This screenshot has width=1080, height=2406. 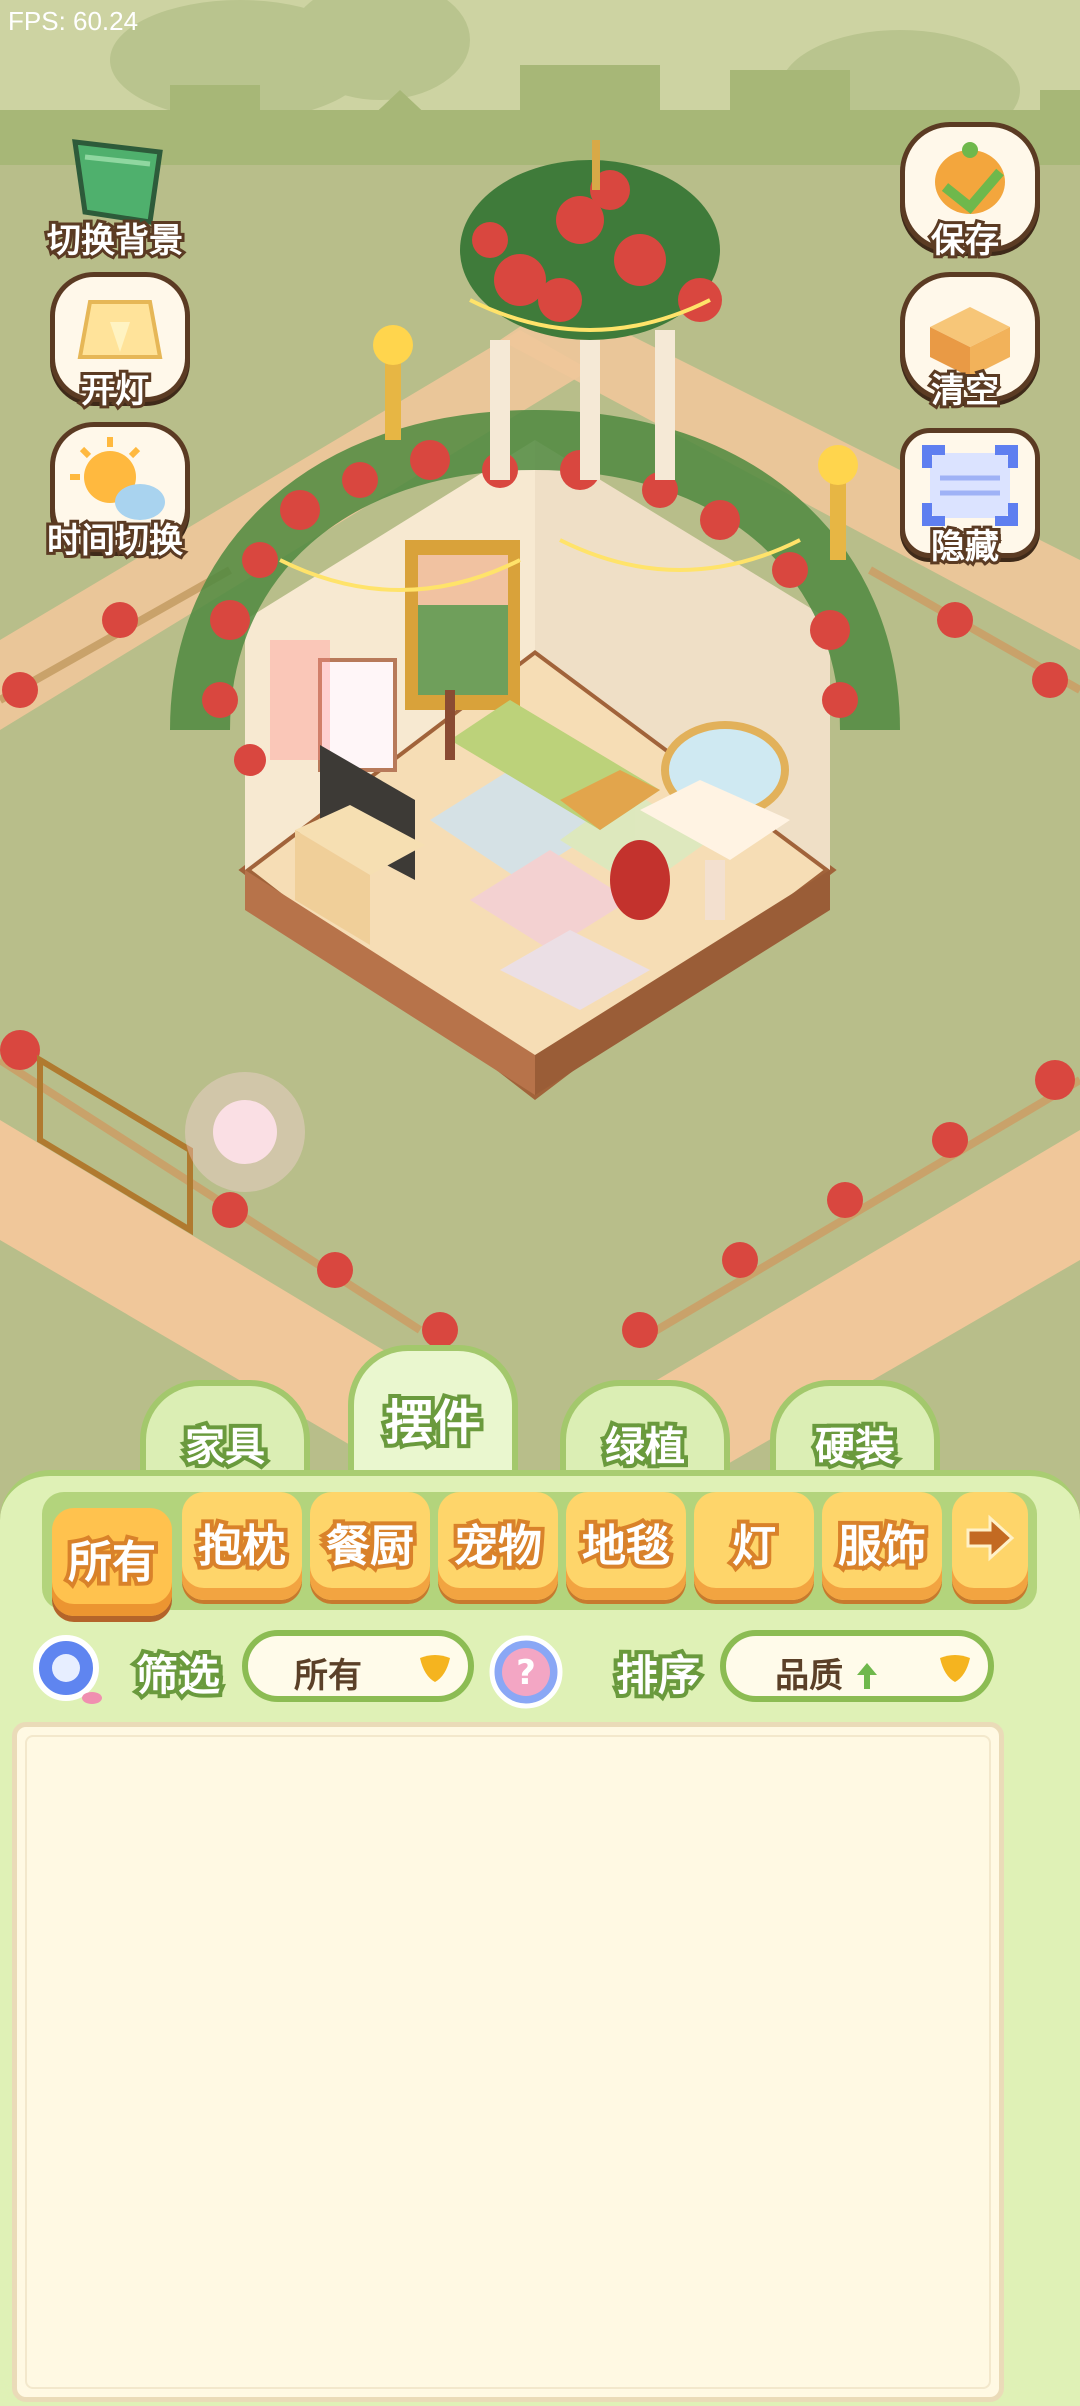 I want to click on arrow-up-icon, so click(x=866, y=1676).